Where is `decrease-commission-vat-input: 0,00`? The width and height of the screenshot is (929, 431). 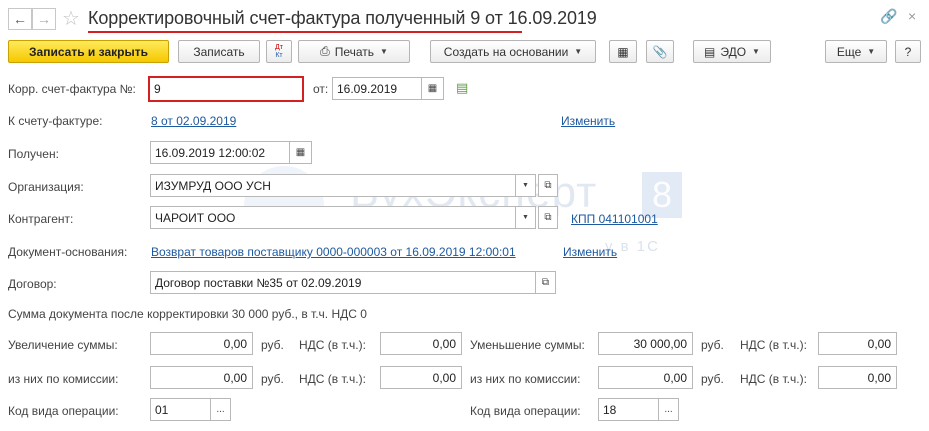 decrease-commission-vat-input: 0,00 is located at coordinates (857, 377).